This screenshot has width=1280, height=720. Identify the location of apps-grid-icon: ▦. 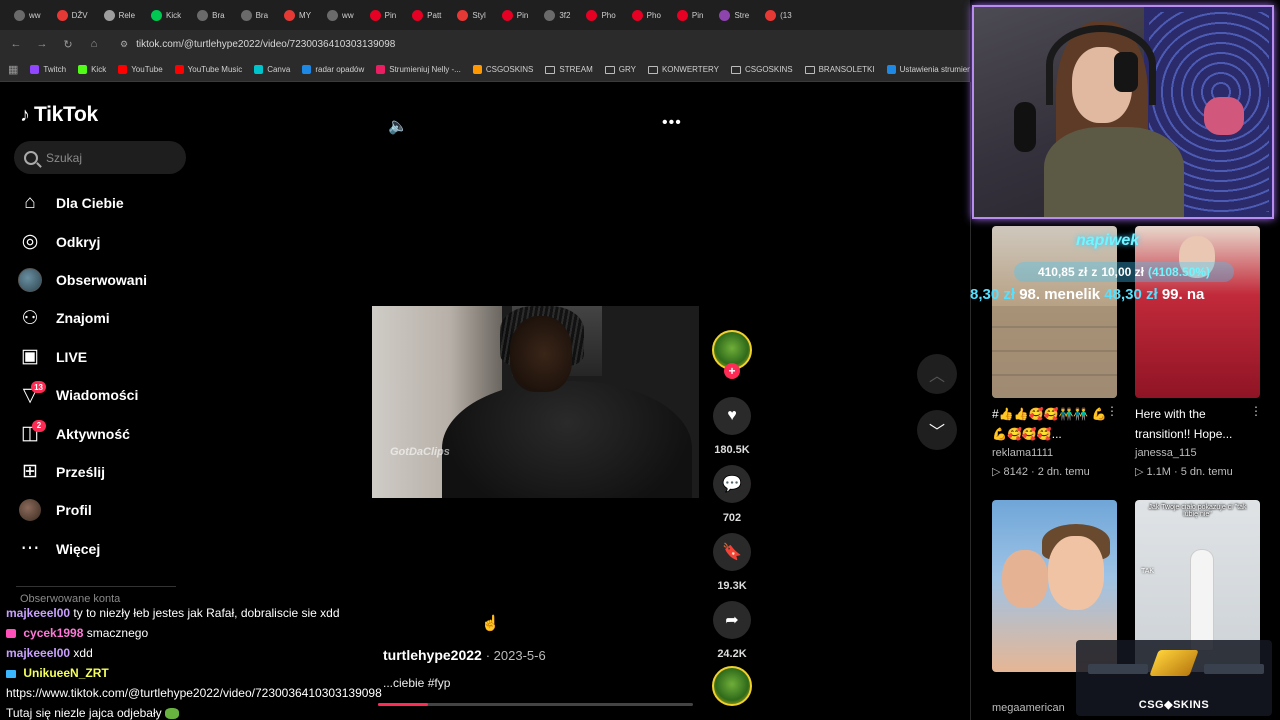
(13, 69).